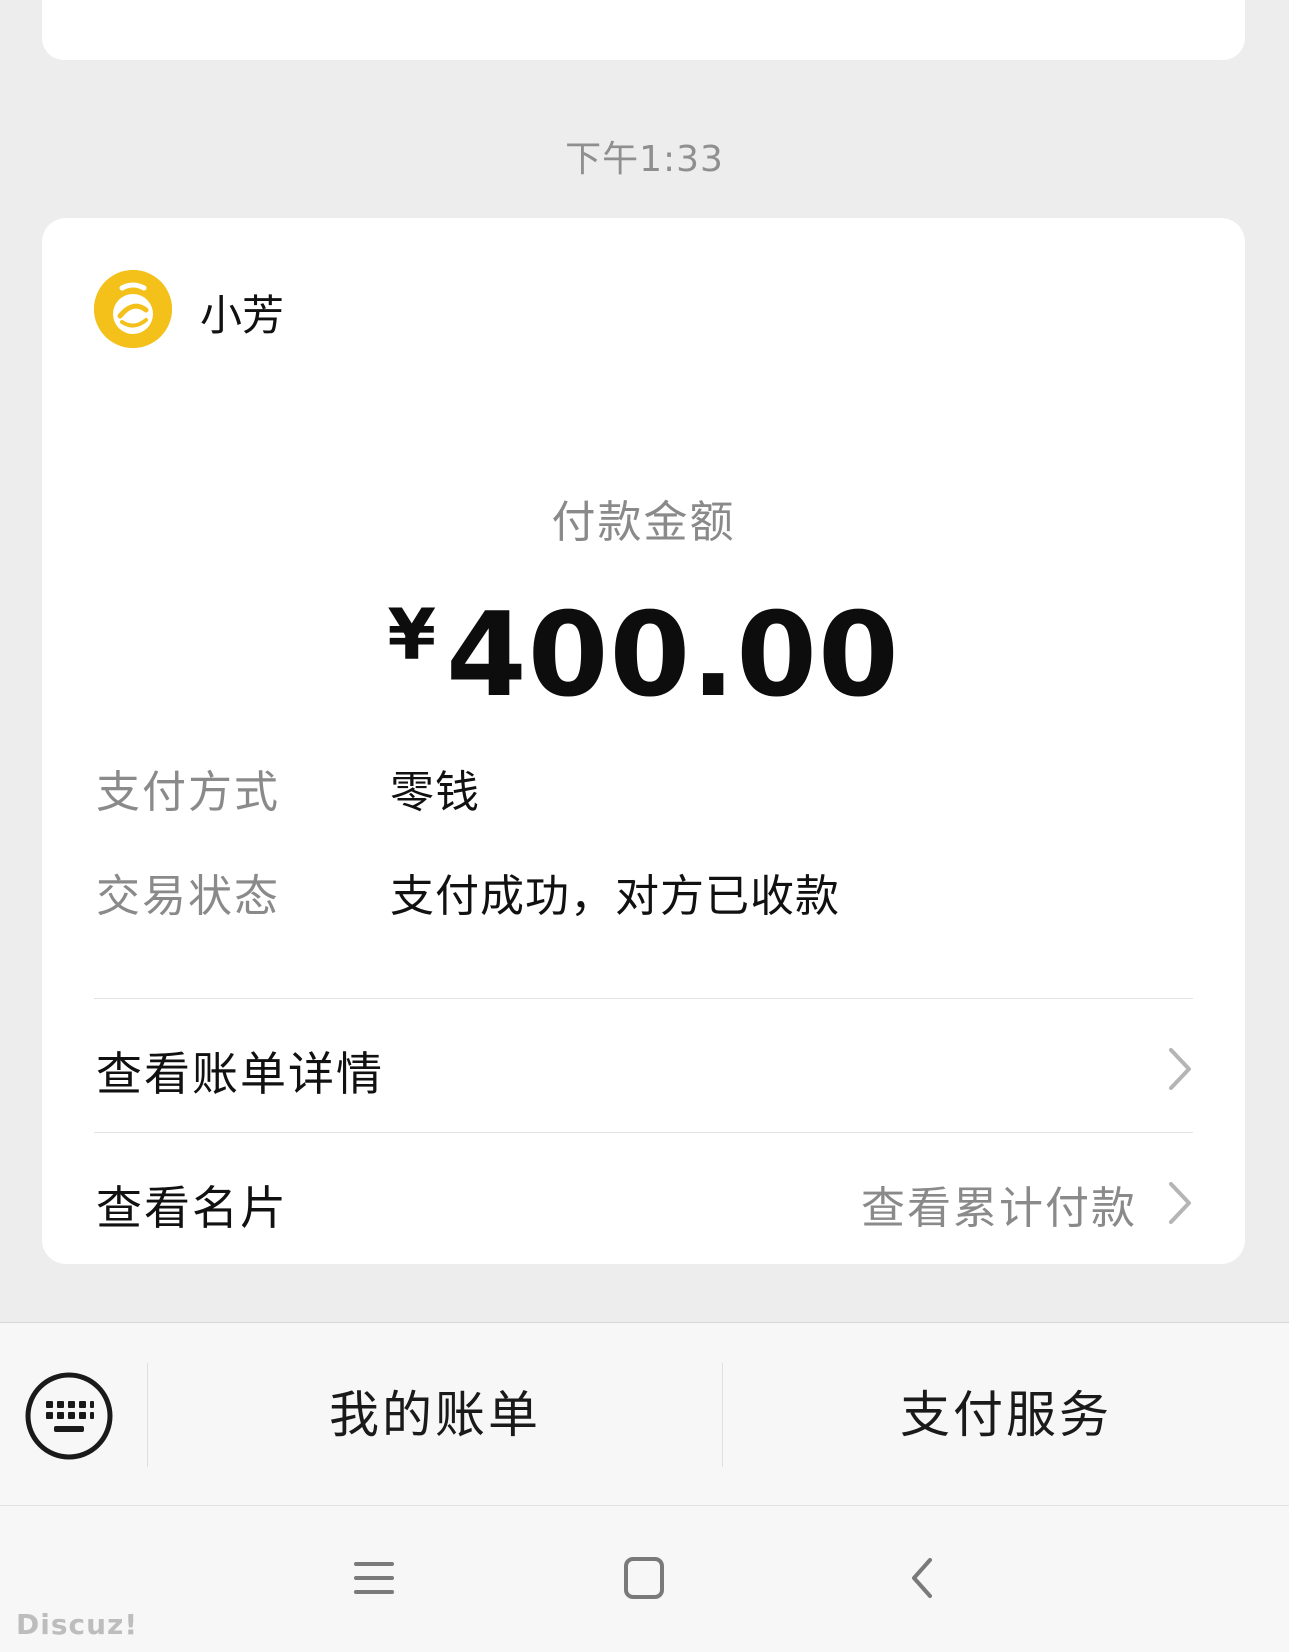  I want to click on currency-symbol: ¥, so click(412, 635).